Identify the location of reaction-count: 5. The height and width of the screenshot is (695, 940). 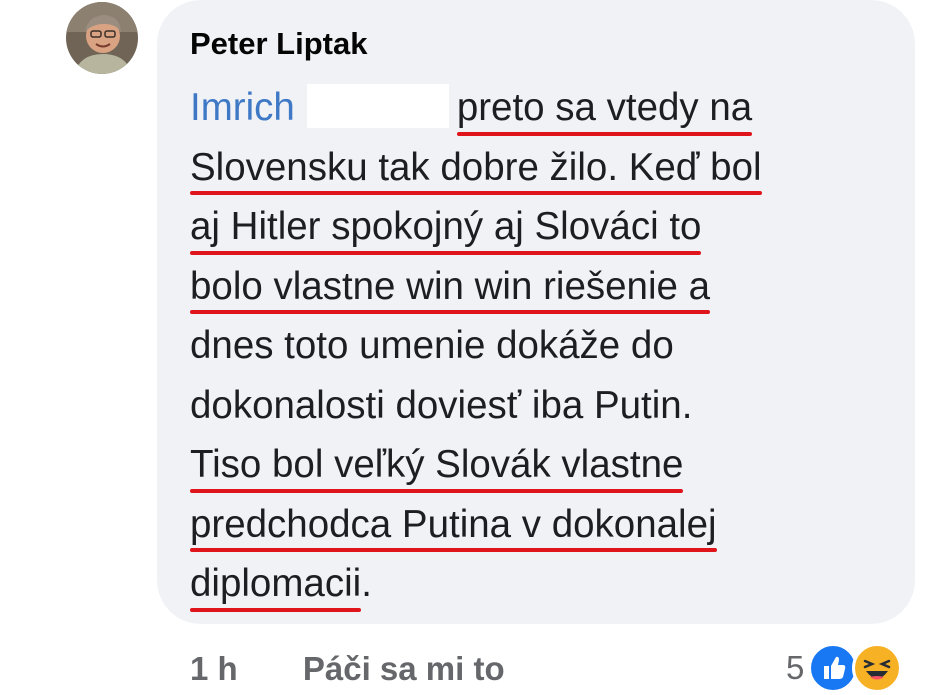
(795, 667).